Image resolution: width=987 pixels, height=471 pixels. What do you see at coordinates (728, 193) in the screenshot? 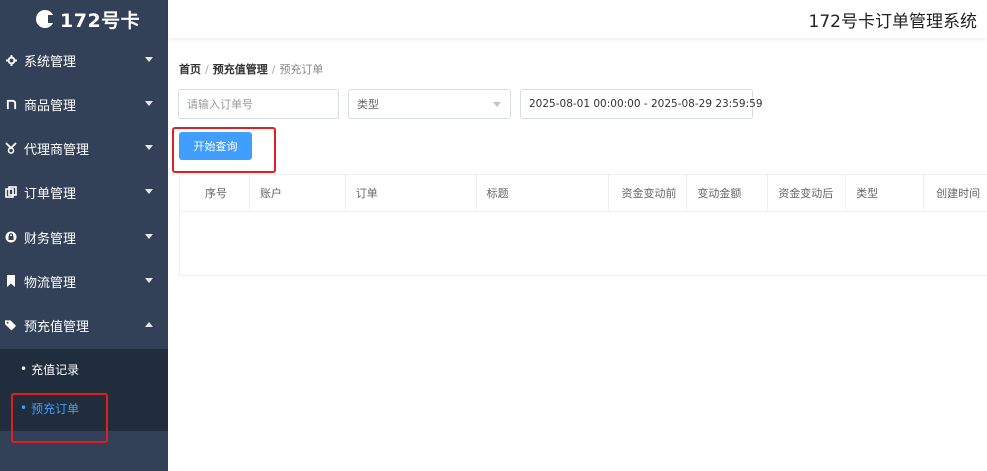
I see `column-header: 变动金额` at bounding box center [728, 193].